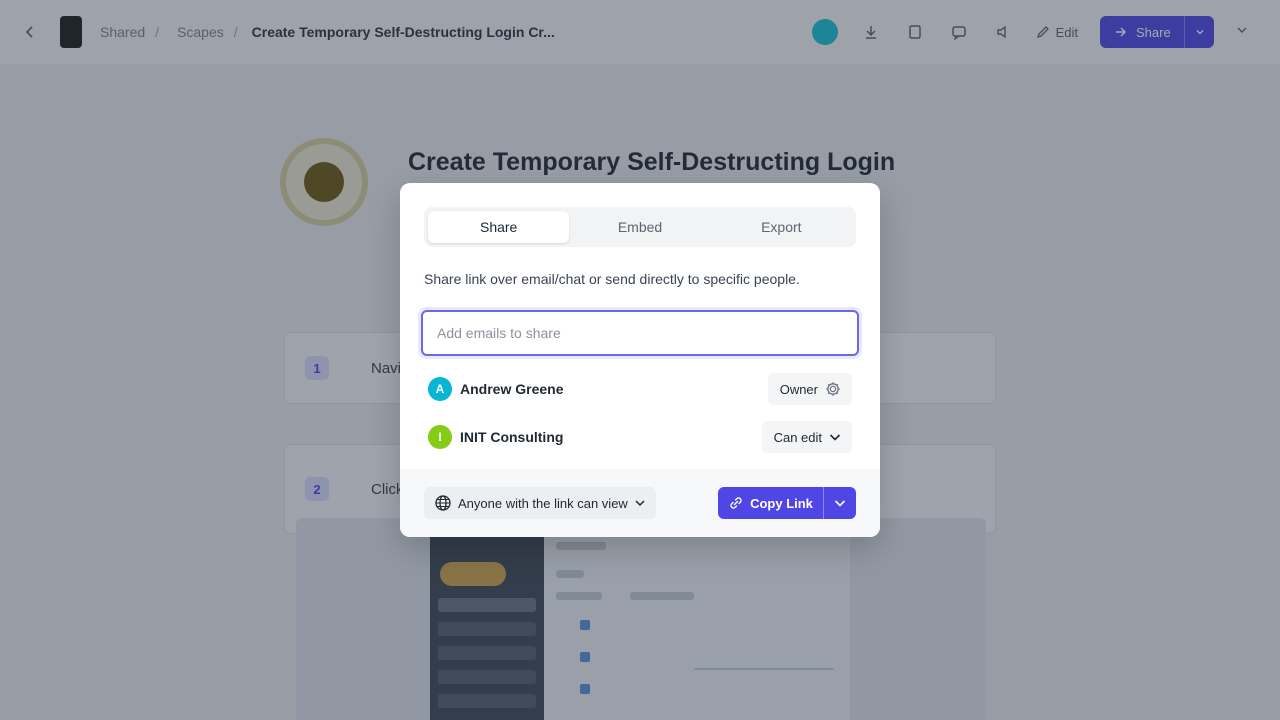 The image size is (1280, 720). I want to click on role-label: Owner, so click(798, 389).